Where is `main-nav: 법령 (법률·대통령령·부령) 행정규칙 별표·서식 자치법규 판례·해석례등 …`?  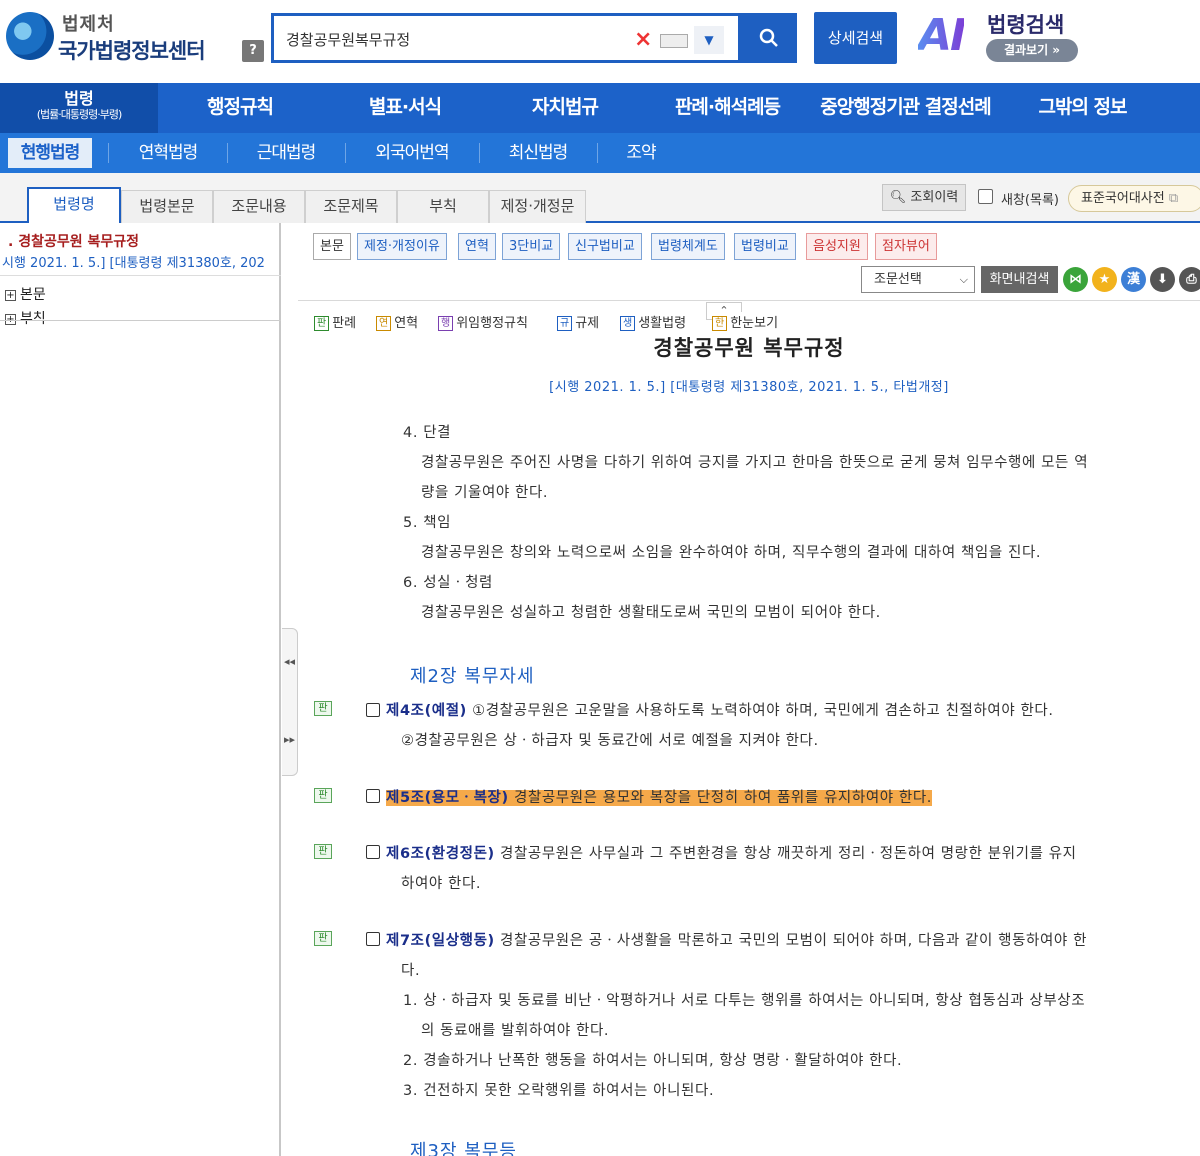
main-nav: 법령 (법률·대통령령·부령) 행정규칙 별표·서식 자치법규 판례·해석례등 … is located at coordinates (600, 108).